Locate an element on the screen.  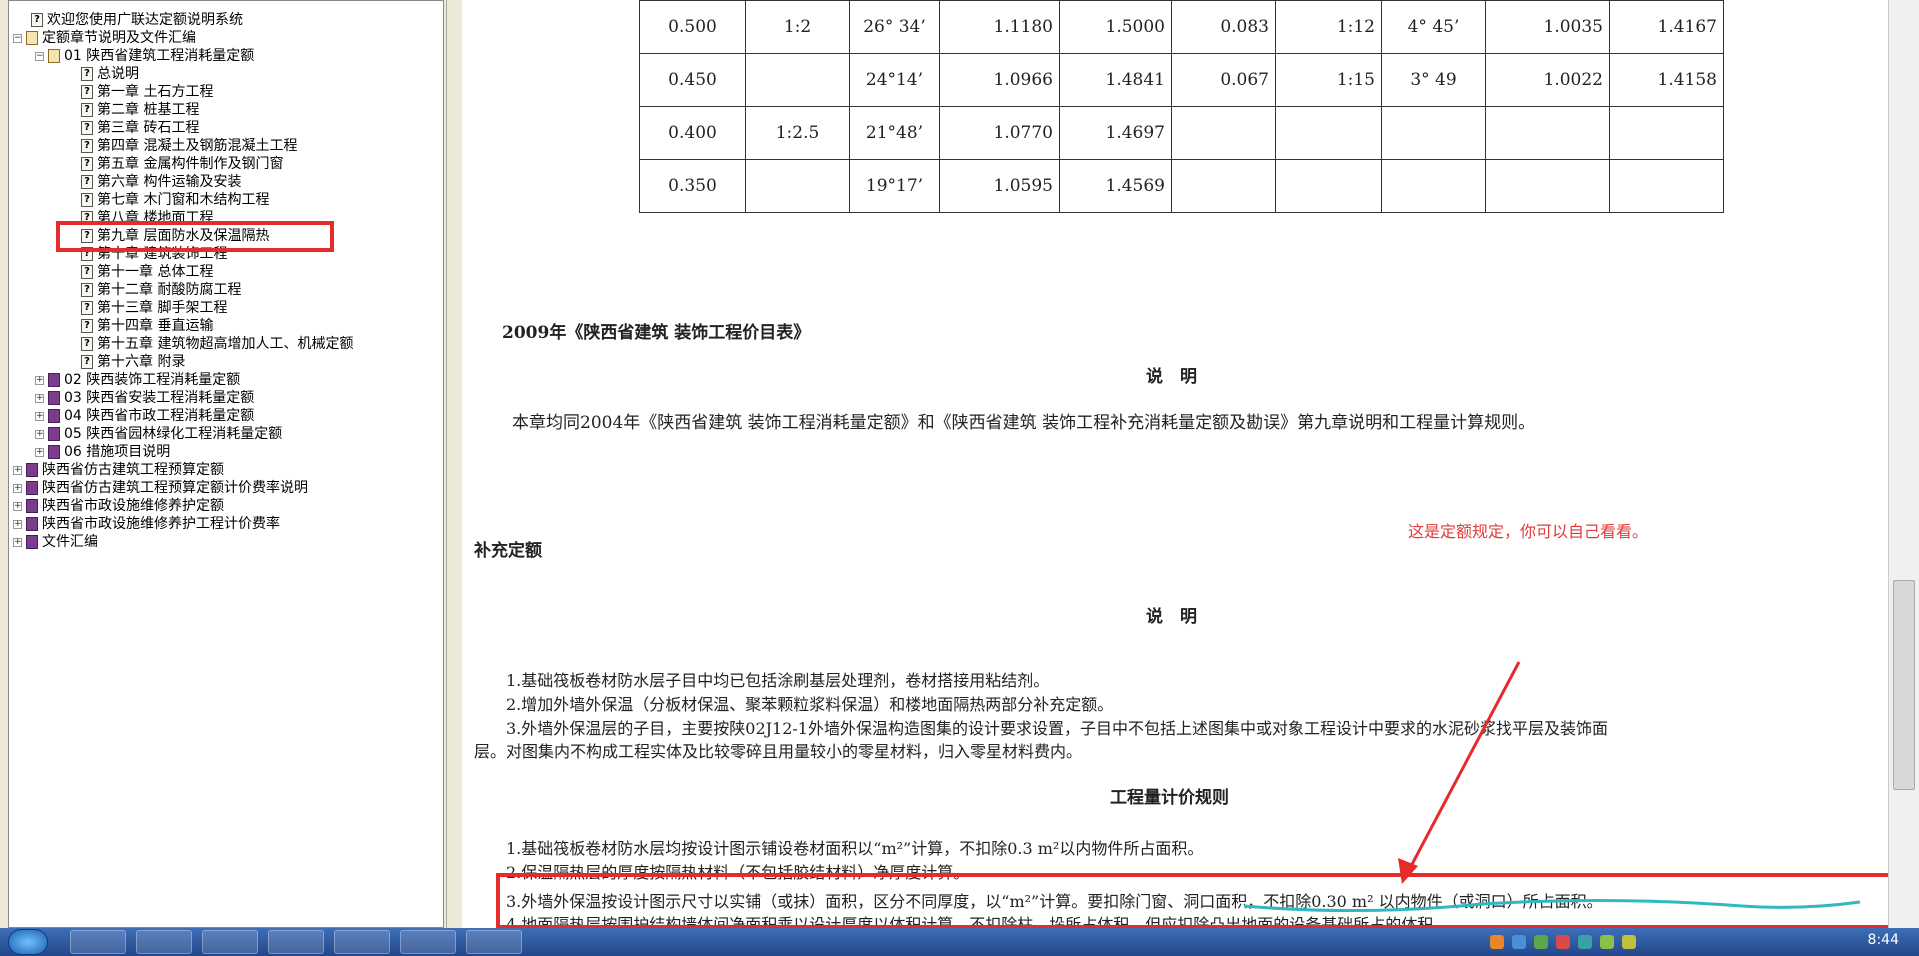
tree-group: +05 陕西省园林绿化工程消耗量定额 is located at coordinates (158, 434).